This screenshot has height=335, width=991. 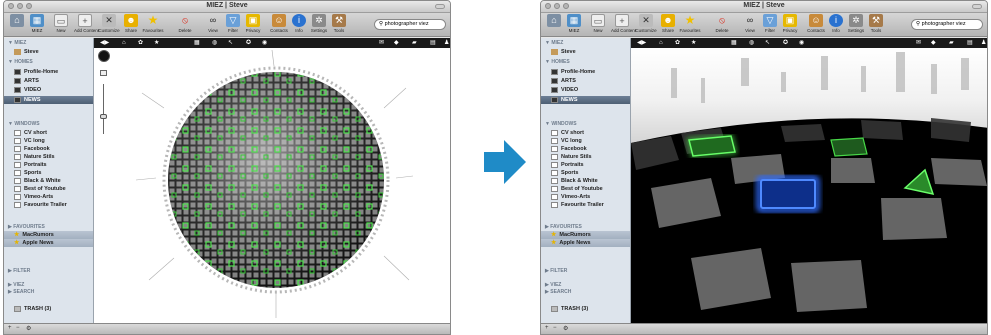 What do you see at coordinates (446, 43) in the screenshot?
I see `user-icon: ♟` at bounding box center [446, 43].